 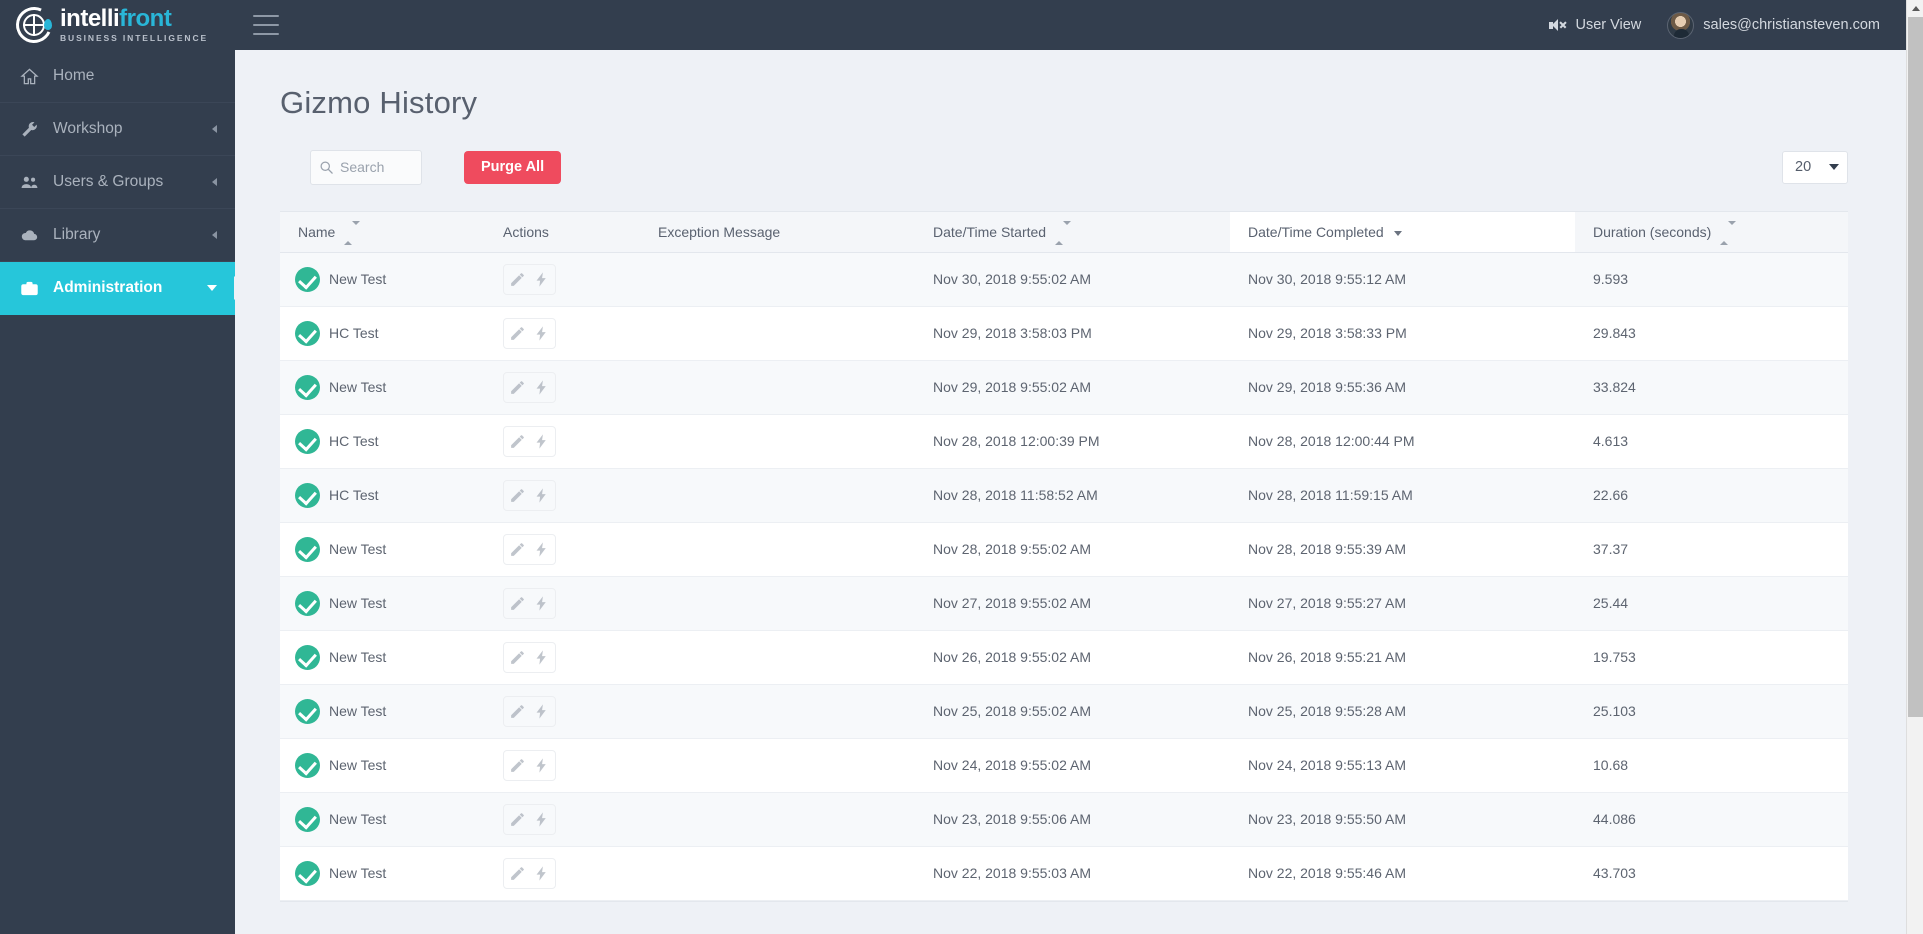 I want to click on search-icon, so click(x=326, y=167).